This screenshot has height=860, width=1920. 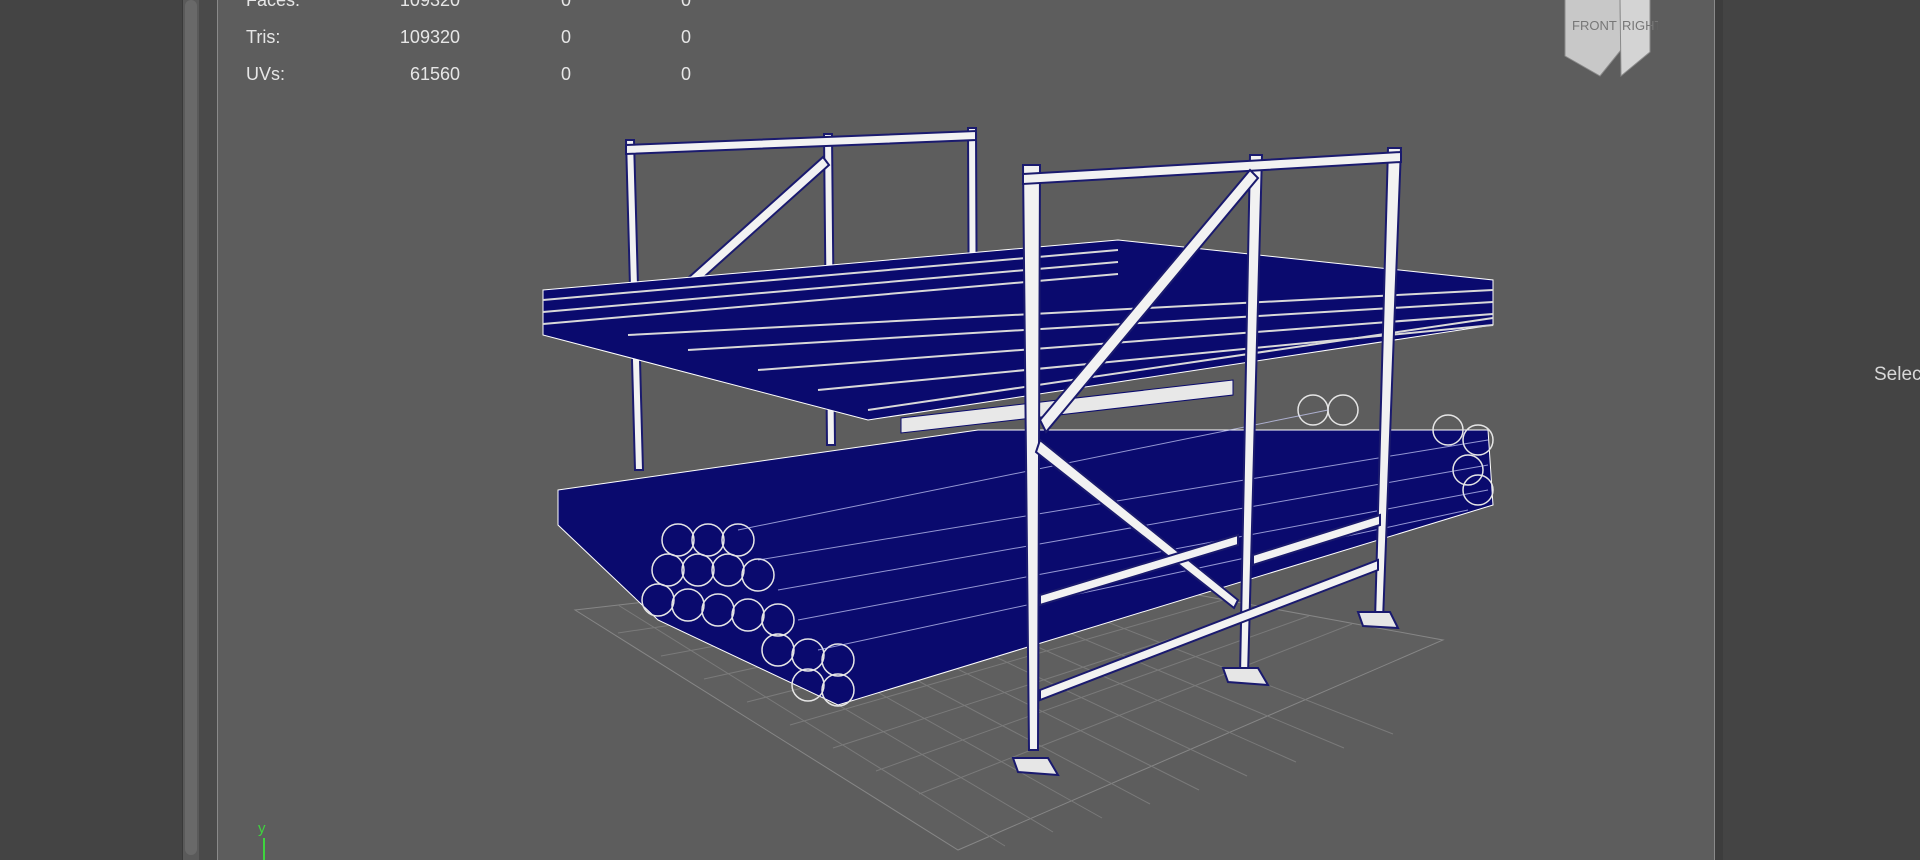 I want to click on left-scrollbar, so click(x=191, y=430).